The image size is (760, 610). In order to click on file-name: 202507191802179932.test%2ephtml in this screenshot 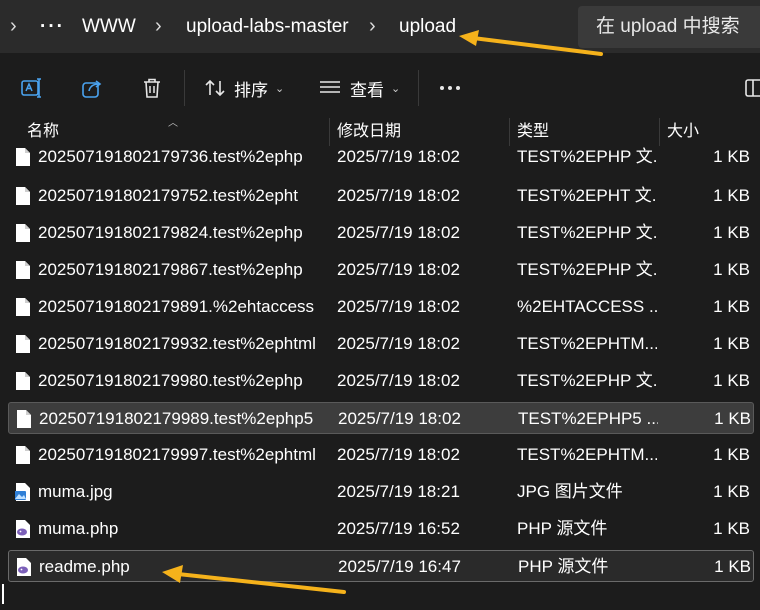, I will do `click(177, 343)`.